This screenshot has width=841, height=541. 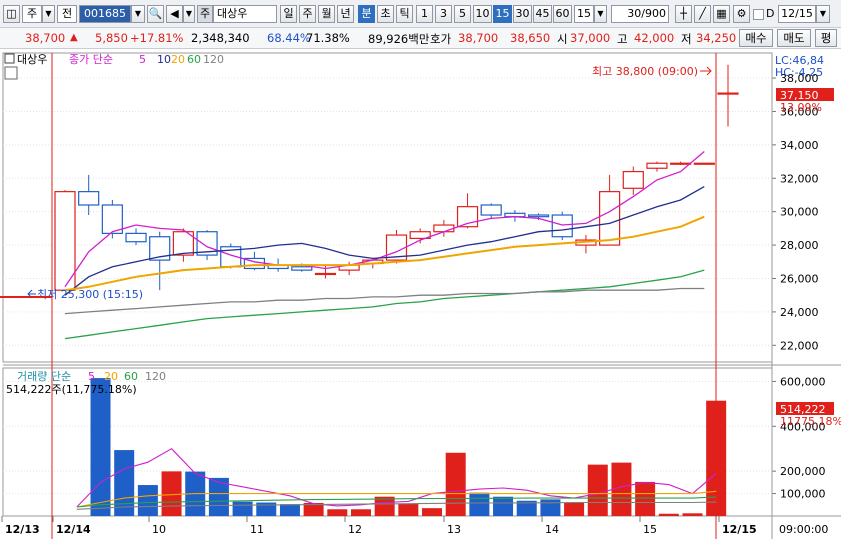 What do you see at coordinates (552, 529) in the screenshot?
I see `x-label: 14` at bounding box center [552, 529].